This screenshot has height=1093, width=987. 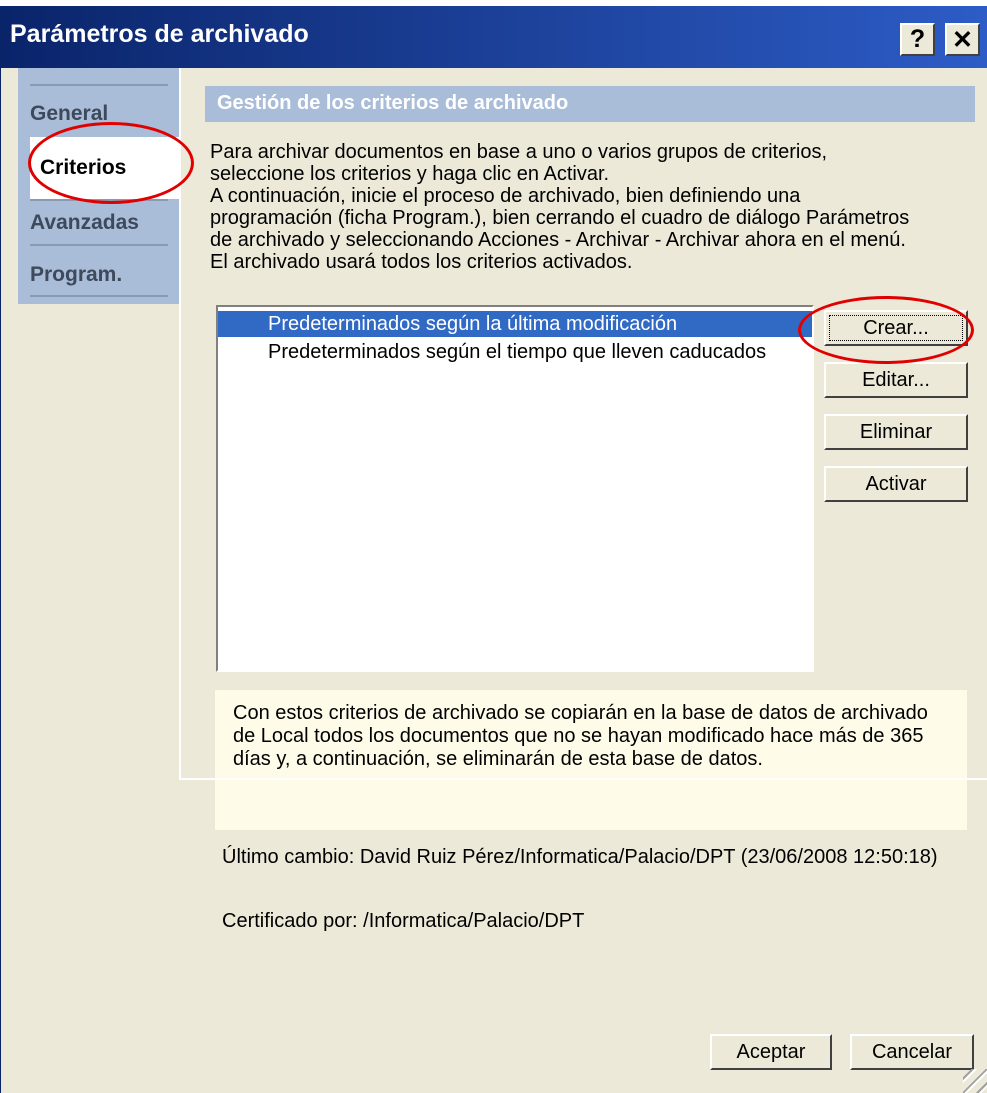 What do you see at coordinates (975, 1081) in the screenshot?
I see `resize-grip` at bounding box center [975, 1081].